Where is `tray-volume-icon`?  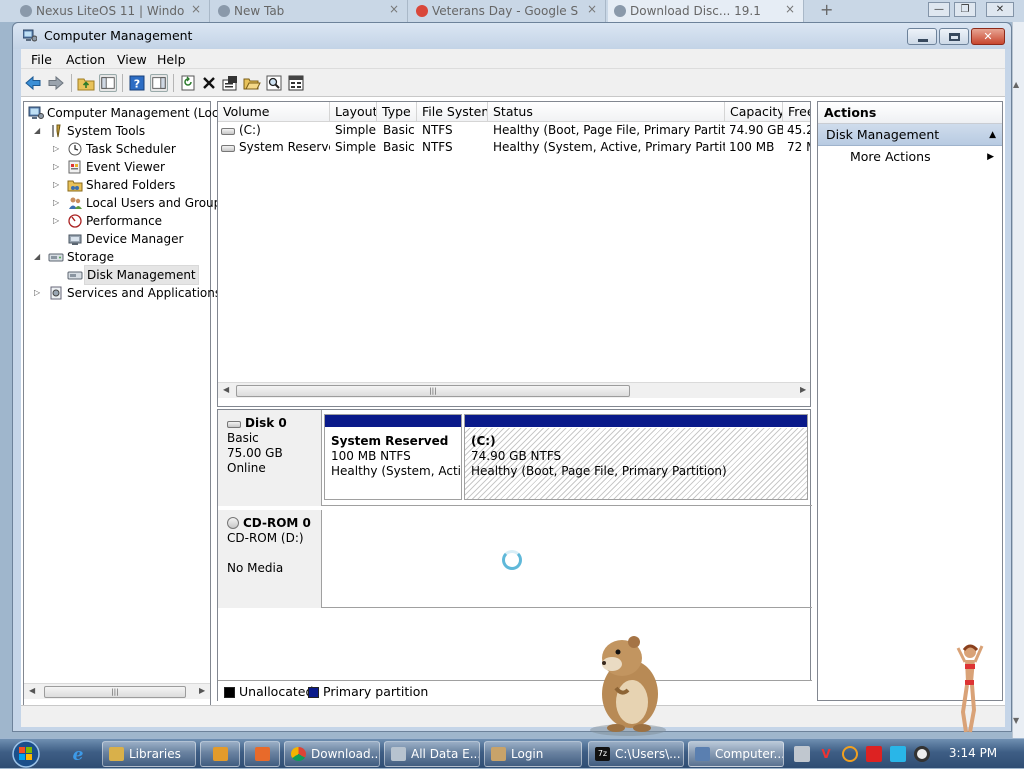 tray-volume-icon is located at coordinates (922, 754).